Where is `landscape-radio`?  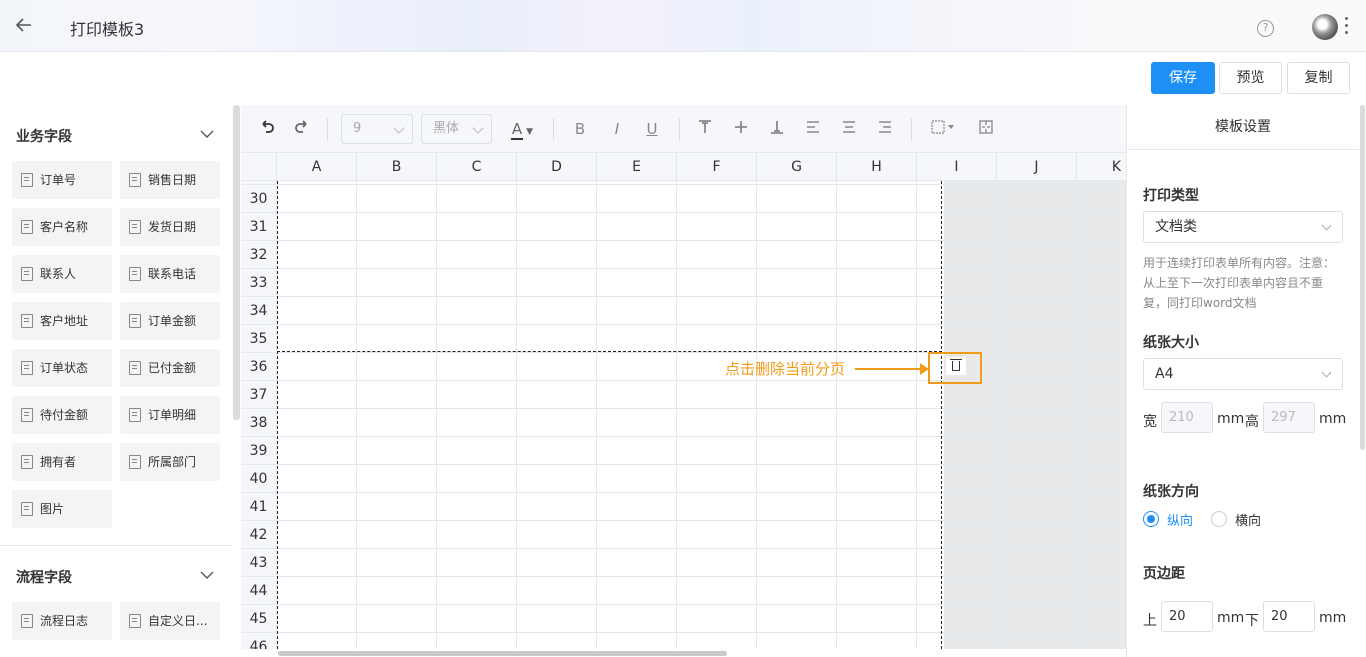
landscape-radio is located at coordinates (1219, 519).